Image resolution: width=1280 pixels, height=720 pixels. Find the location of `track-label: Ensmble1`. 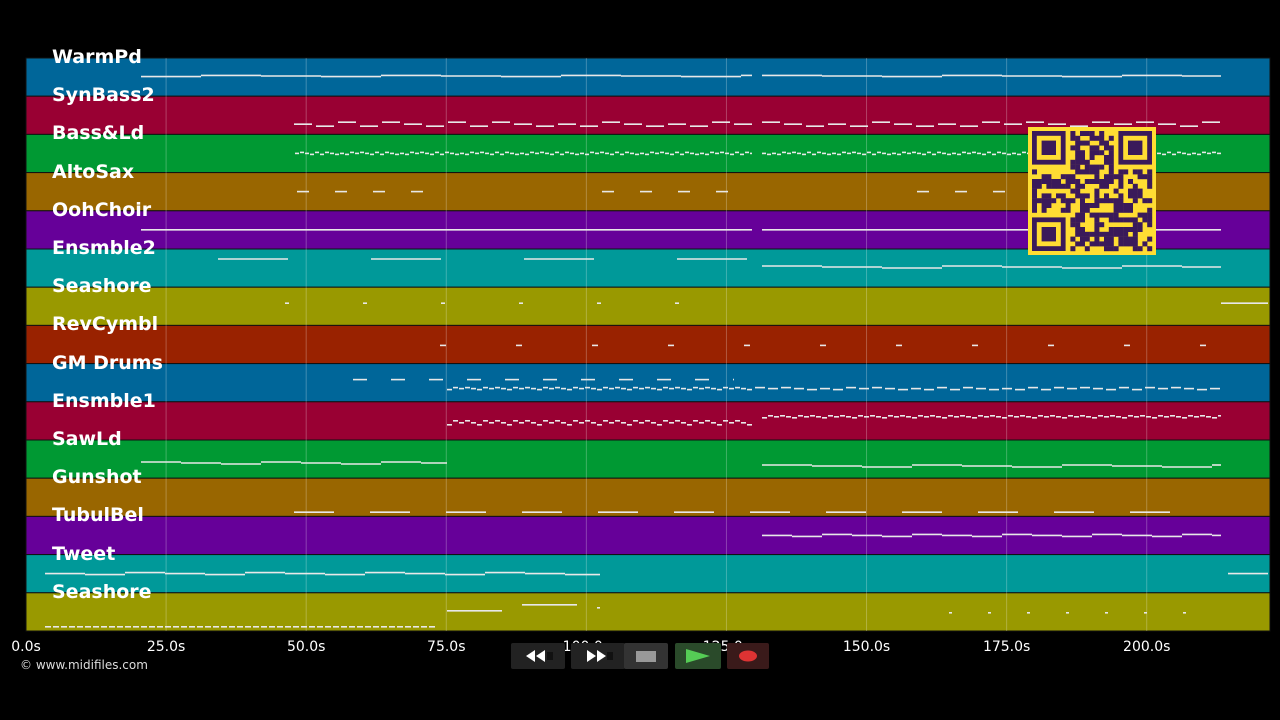

track-label: Ensmble1 is located at coordinates (104, 400).